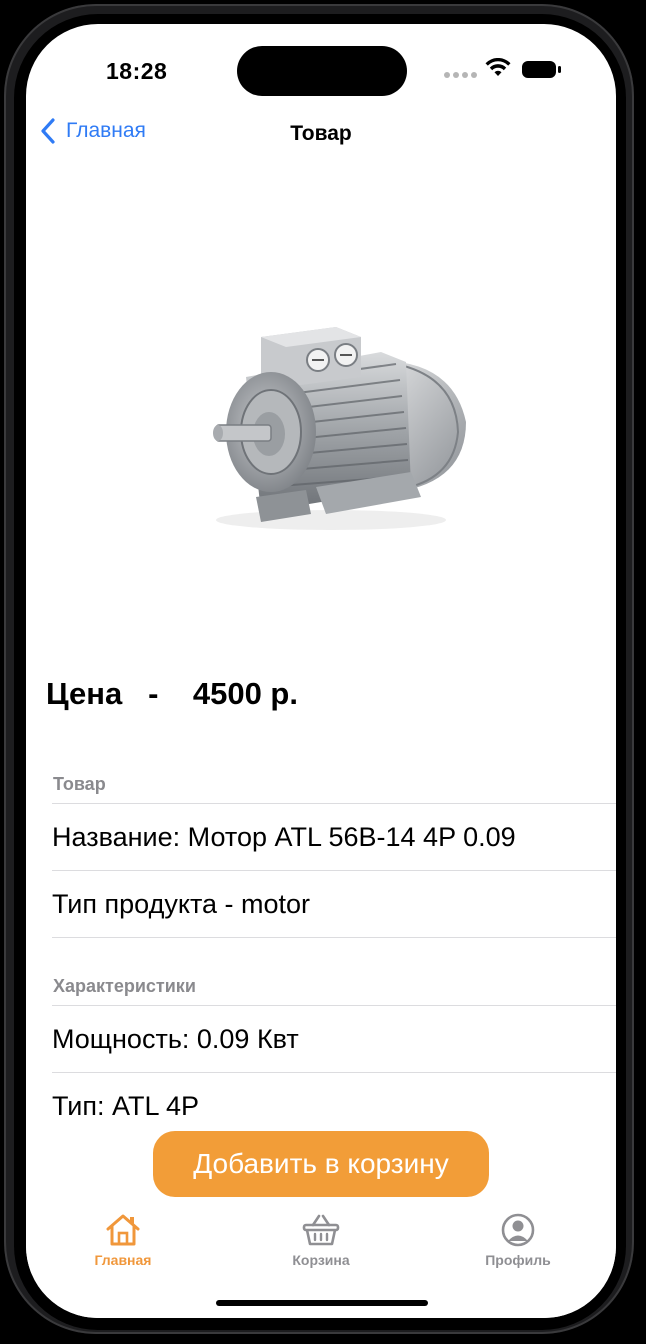 Image resolution: width=646 pixels, height=1344 pixels. What do you see at coordinates (339, 428) in the screenshot?
I see `electric-motor-image` at bounding box center [339, 428].